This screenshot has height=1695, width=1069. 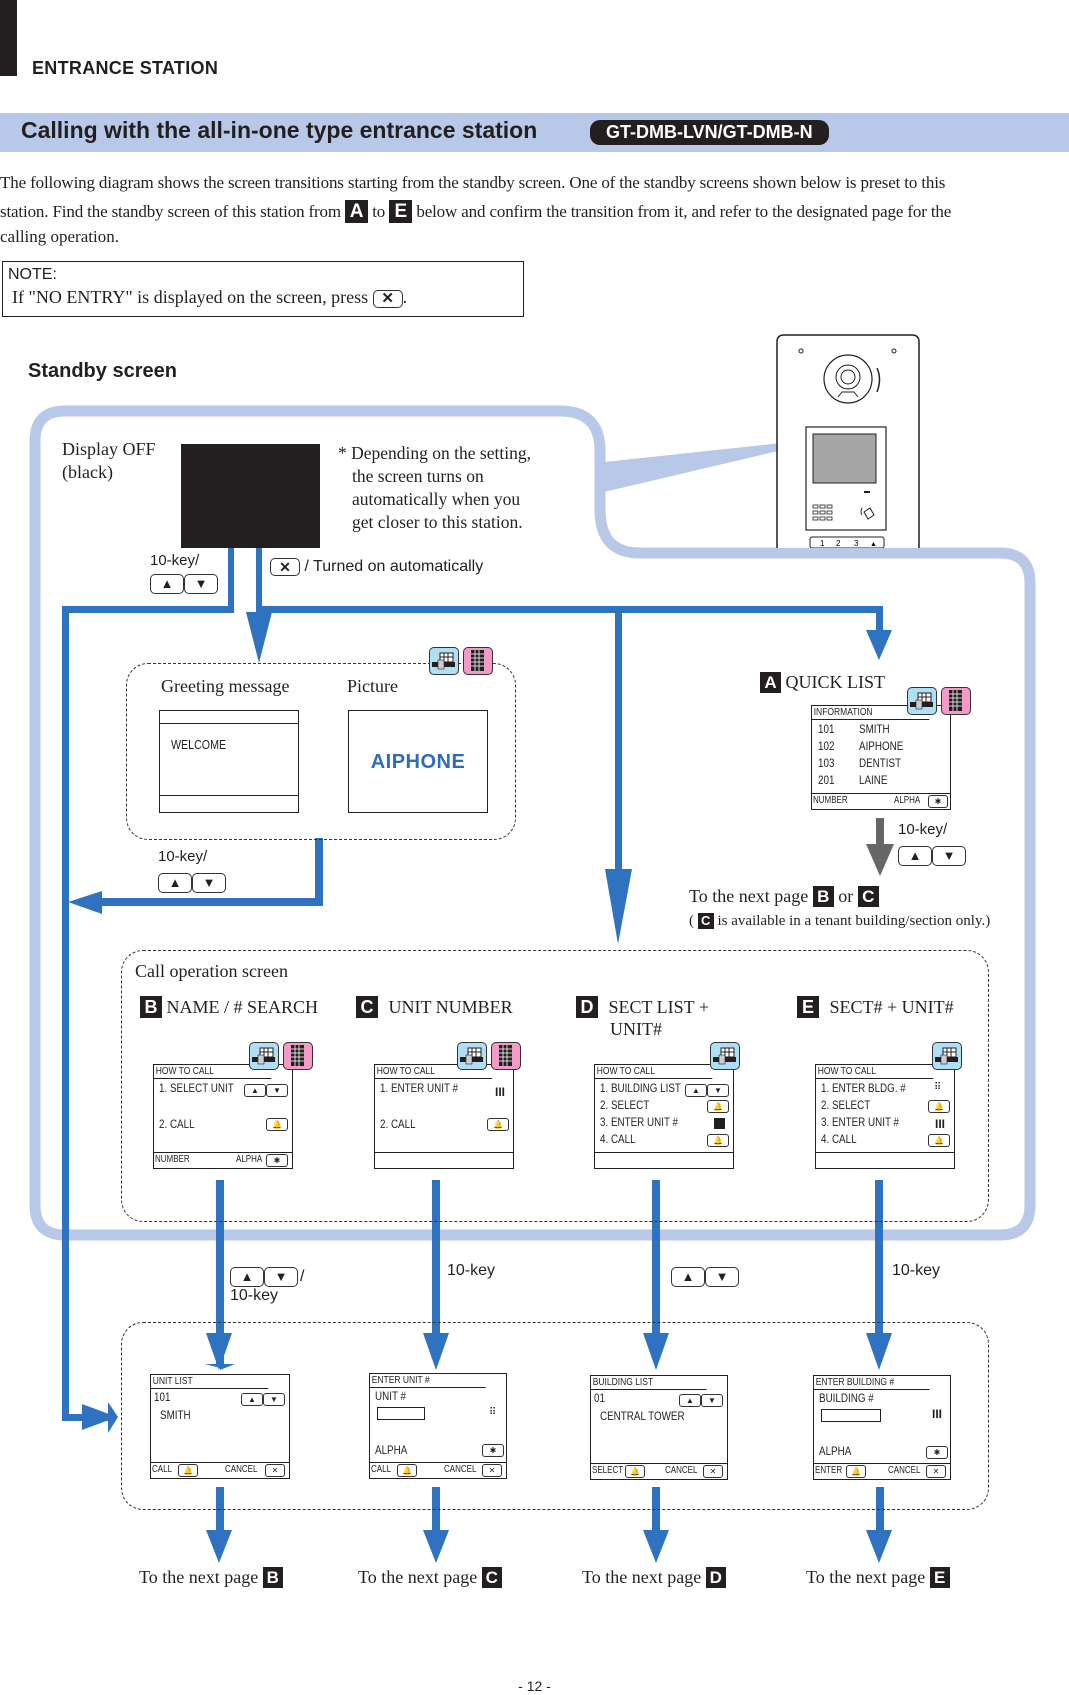 I want to click on next-page-e: To the next page E, so click(x=878, y=1577).